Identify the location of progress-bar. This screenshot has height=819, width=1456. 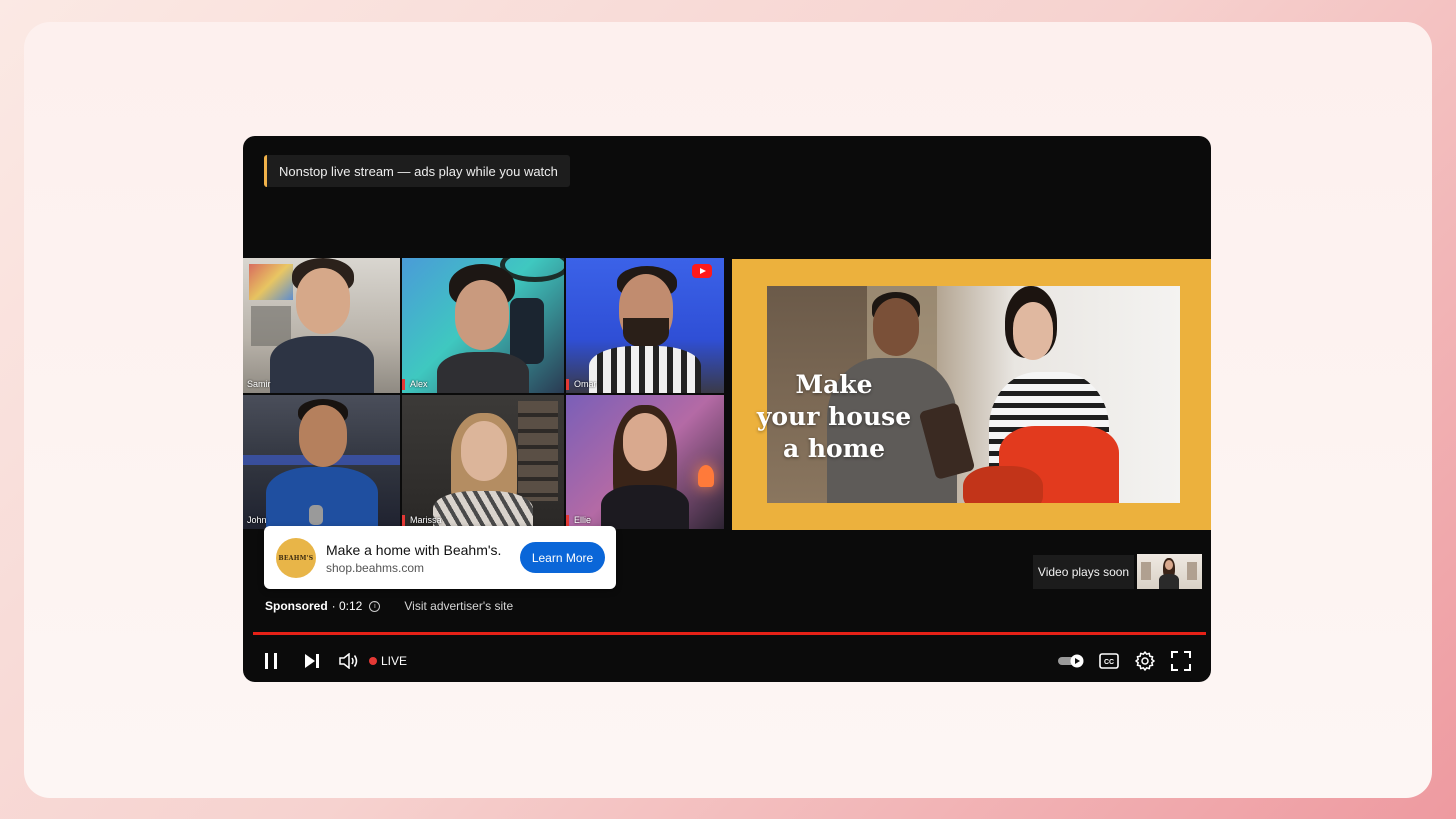
(729, 633).